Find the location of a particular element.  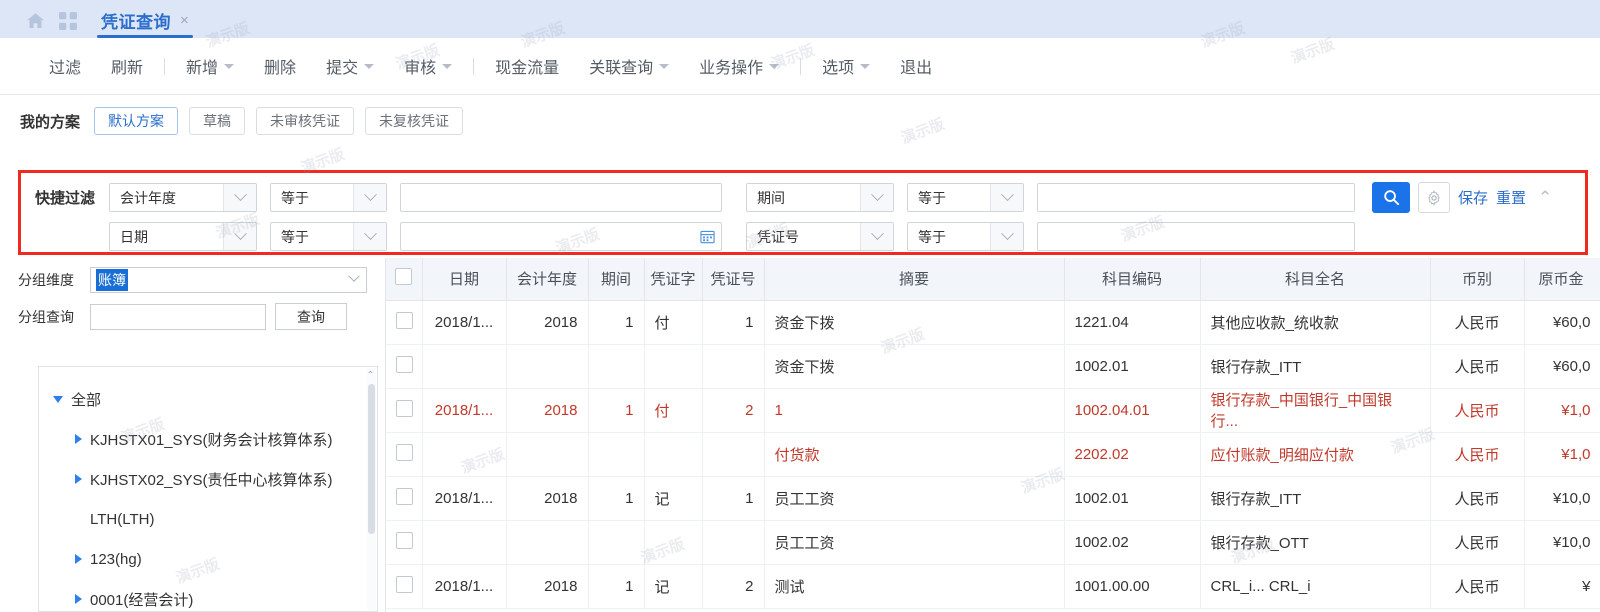

triangle-down-icon is located at coordinates (58, 399).